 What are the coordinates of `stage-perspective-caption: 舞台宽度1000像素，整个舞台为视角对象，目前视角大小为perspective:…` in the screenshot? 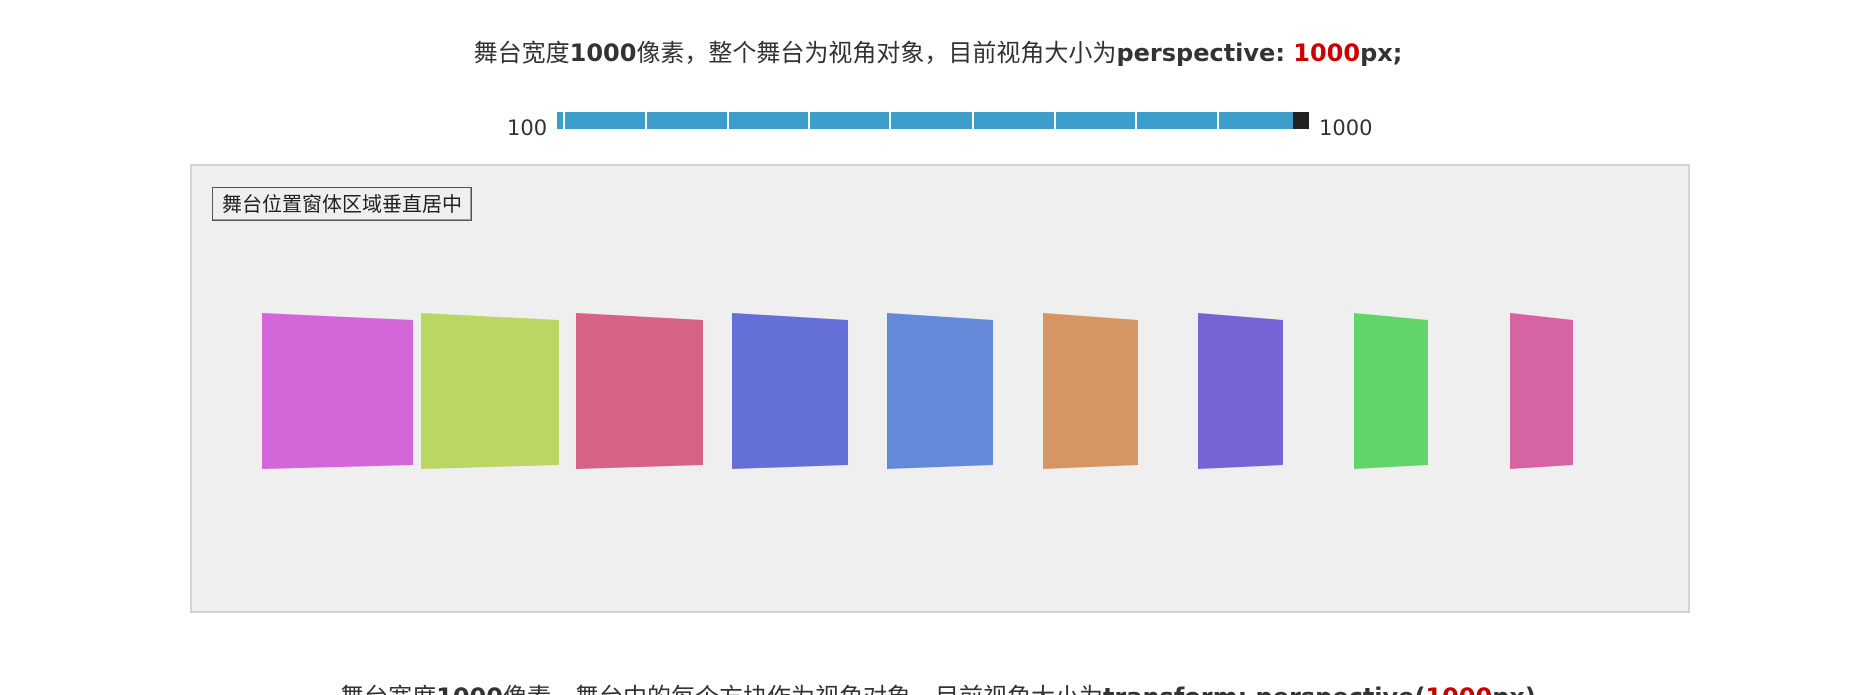 It's located at (938, 53).